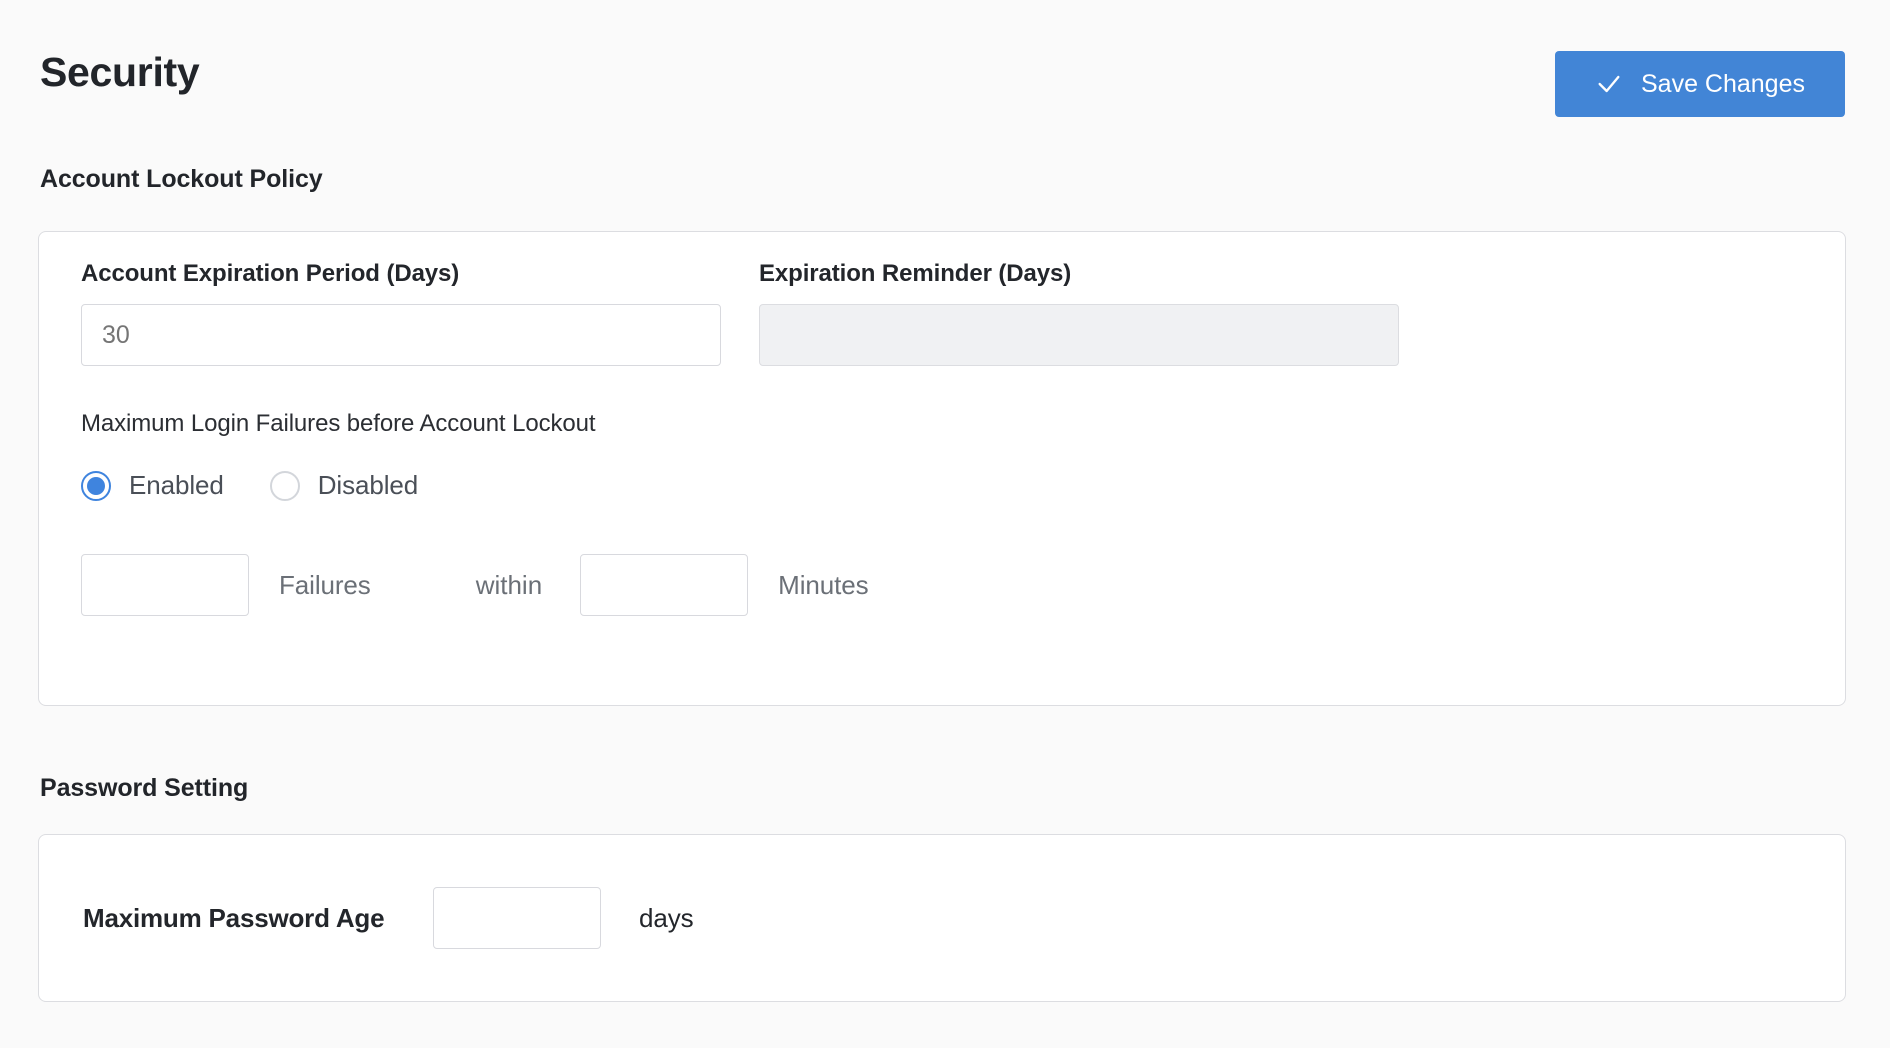 This screenshot has width=1890, height=1048. Describe the element at coordinates (666, 917) in the screenshot. I see `password-age-unit-label: days` at that location.